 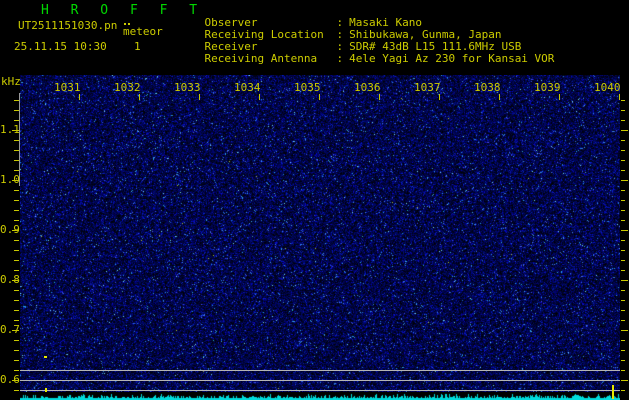 I want to click on x-axis-label: 1032, so click(x=127, y=87).